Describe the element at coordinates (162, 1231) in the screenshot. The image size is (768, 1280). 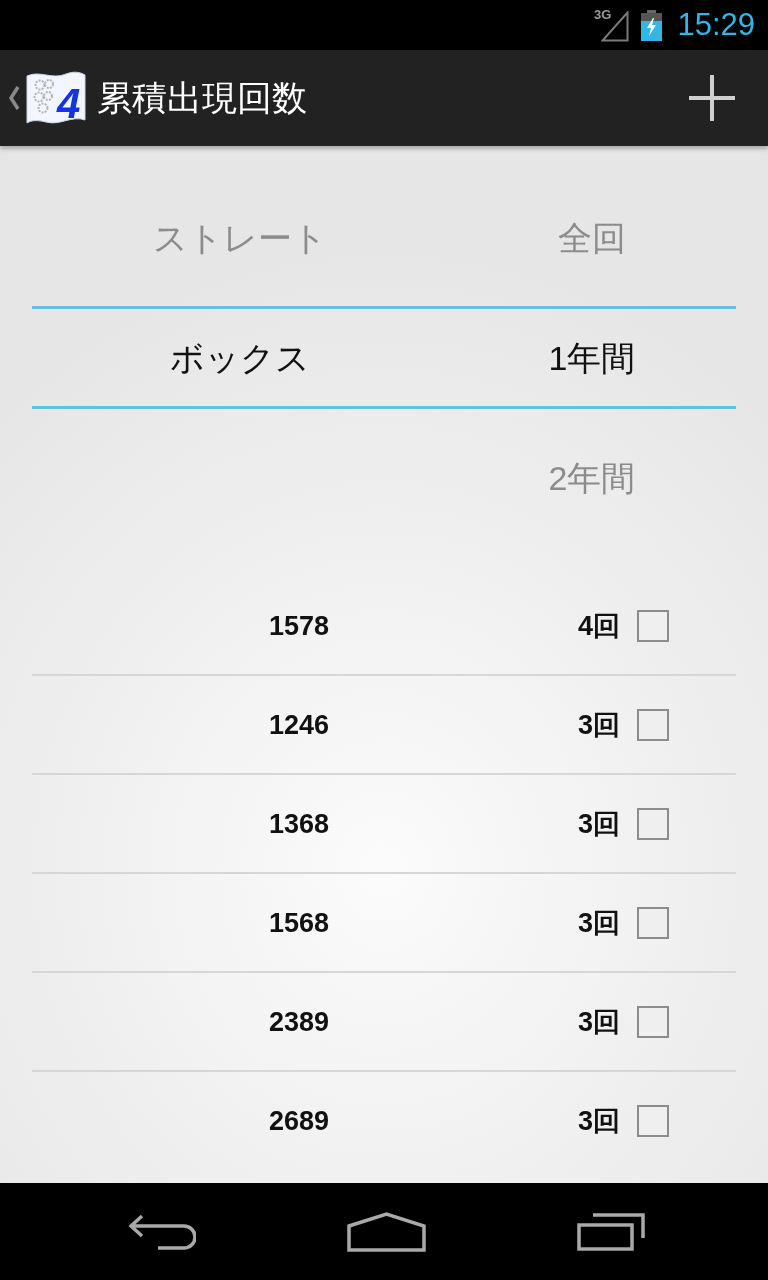
I see `back-icon` at that location.